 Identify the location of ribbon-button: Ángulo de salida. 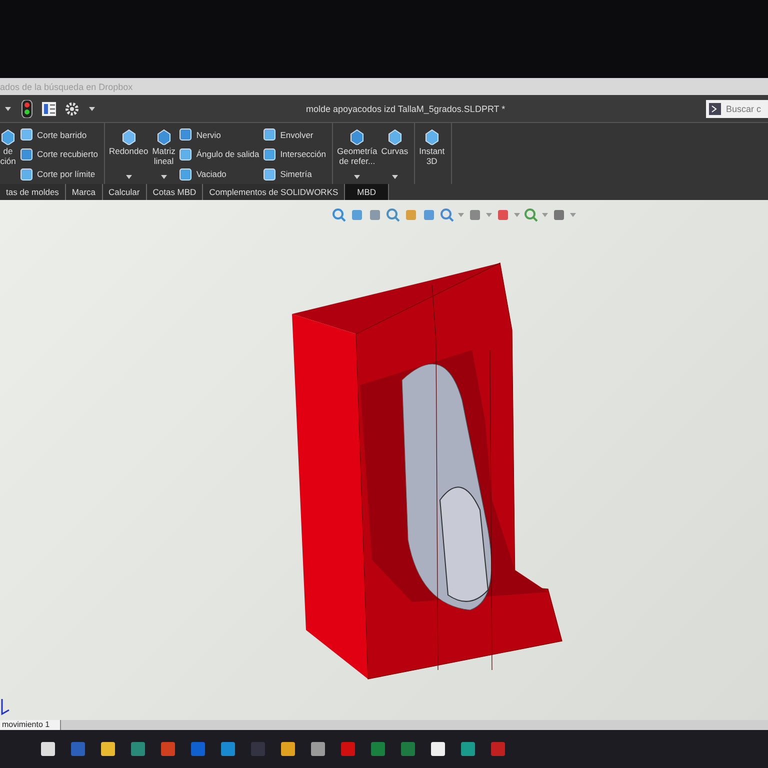
(219, 154).